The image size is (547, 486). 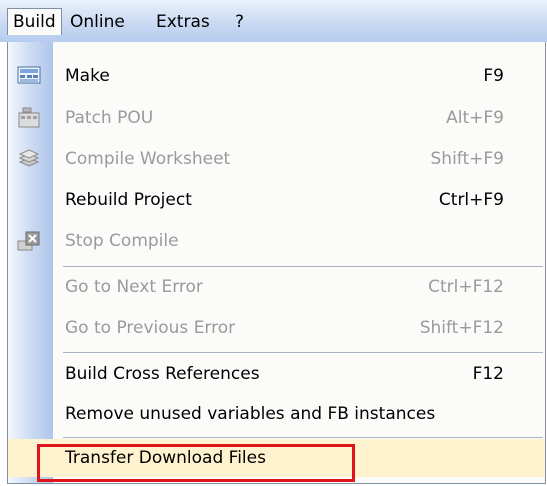 What do you see at coordinates (134, 287) in the screenshot?
I see `menu-item-label: Go to Next Error` at bounding box center [134, 287].